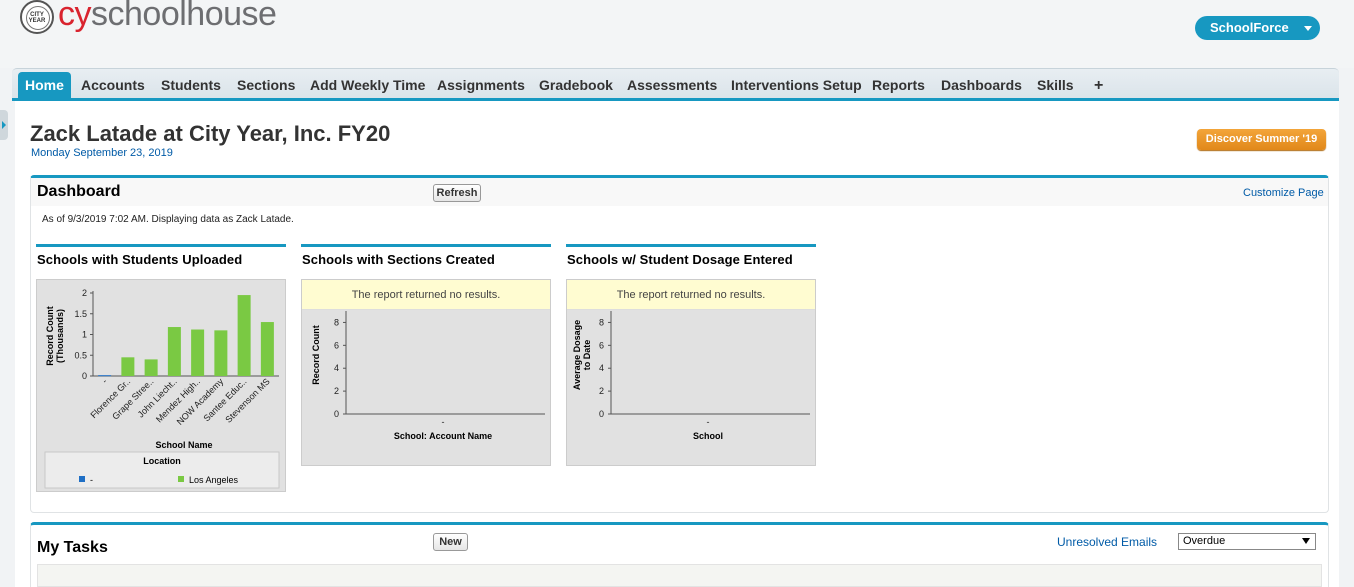 This screenshot has width=1354, height=587. I want to click on dosage-entered-chart: 0 2 4 6 8 Average Dosageto Date - School, so click(691, 376).